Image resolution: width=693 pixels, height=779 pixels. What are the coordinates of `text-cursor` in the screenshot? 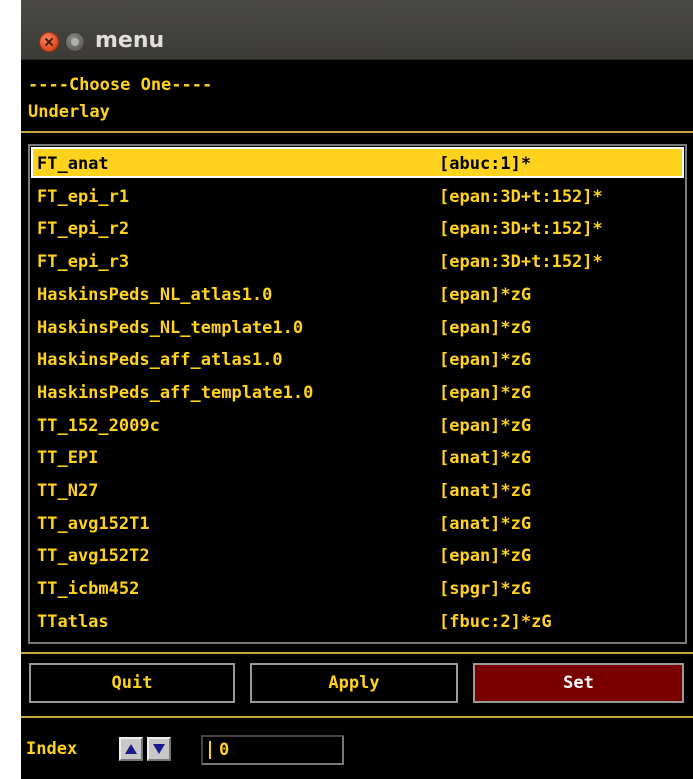 It's located at (210, 750).